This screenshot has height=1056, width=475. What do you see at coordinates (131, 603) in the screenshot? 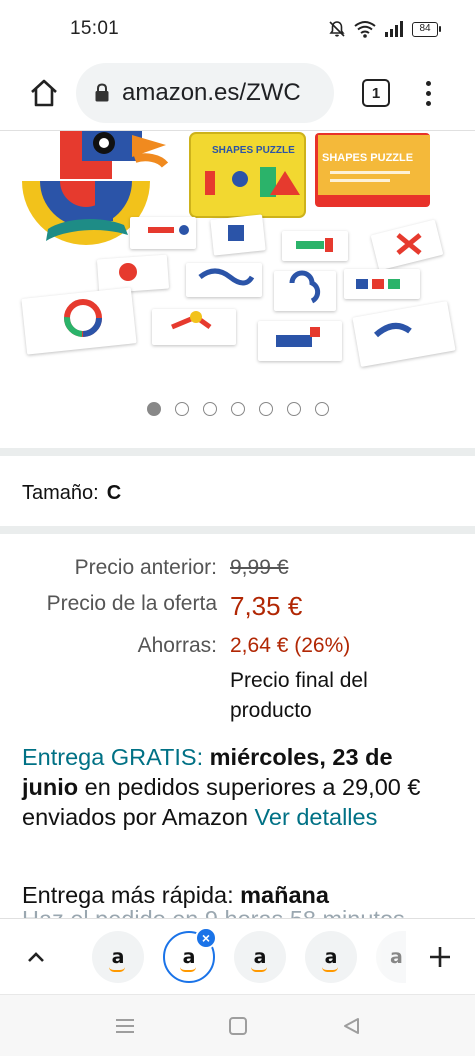
I see `deal-price-label: Precio de la oferta` at bounding box center [131, 603].